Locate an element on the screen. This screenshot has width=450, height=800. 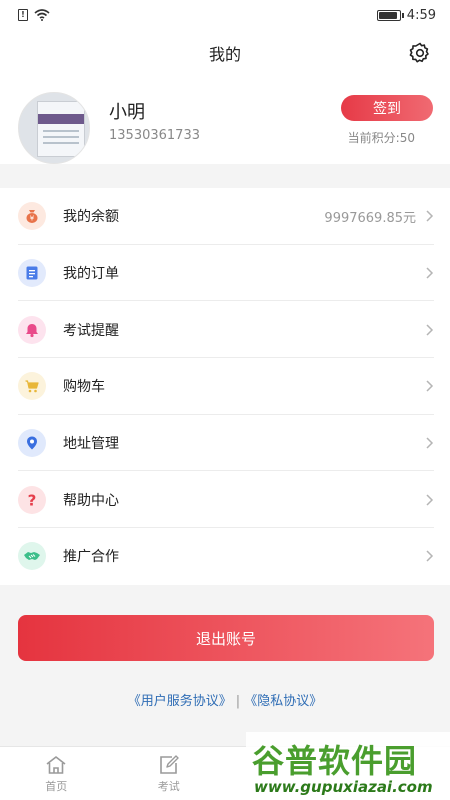
status-right: 4:59 is located at coordinates (406, 15).